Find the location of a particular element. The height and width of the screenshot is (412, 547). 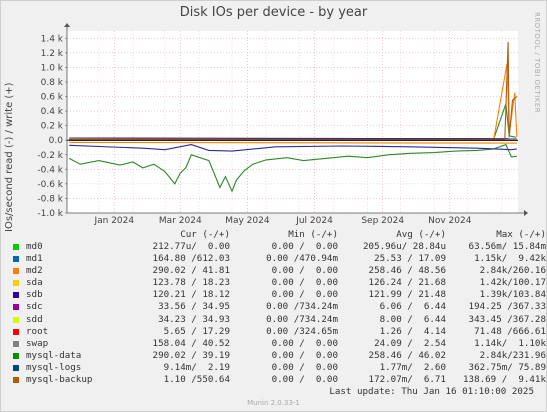

legend-max: 2.84k/260.16 is located at coordinates (512, 271).